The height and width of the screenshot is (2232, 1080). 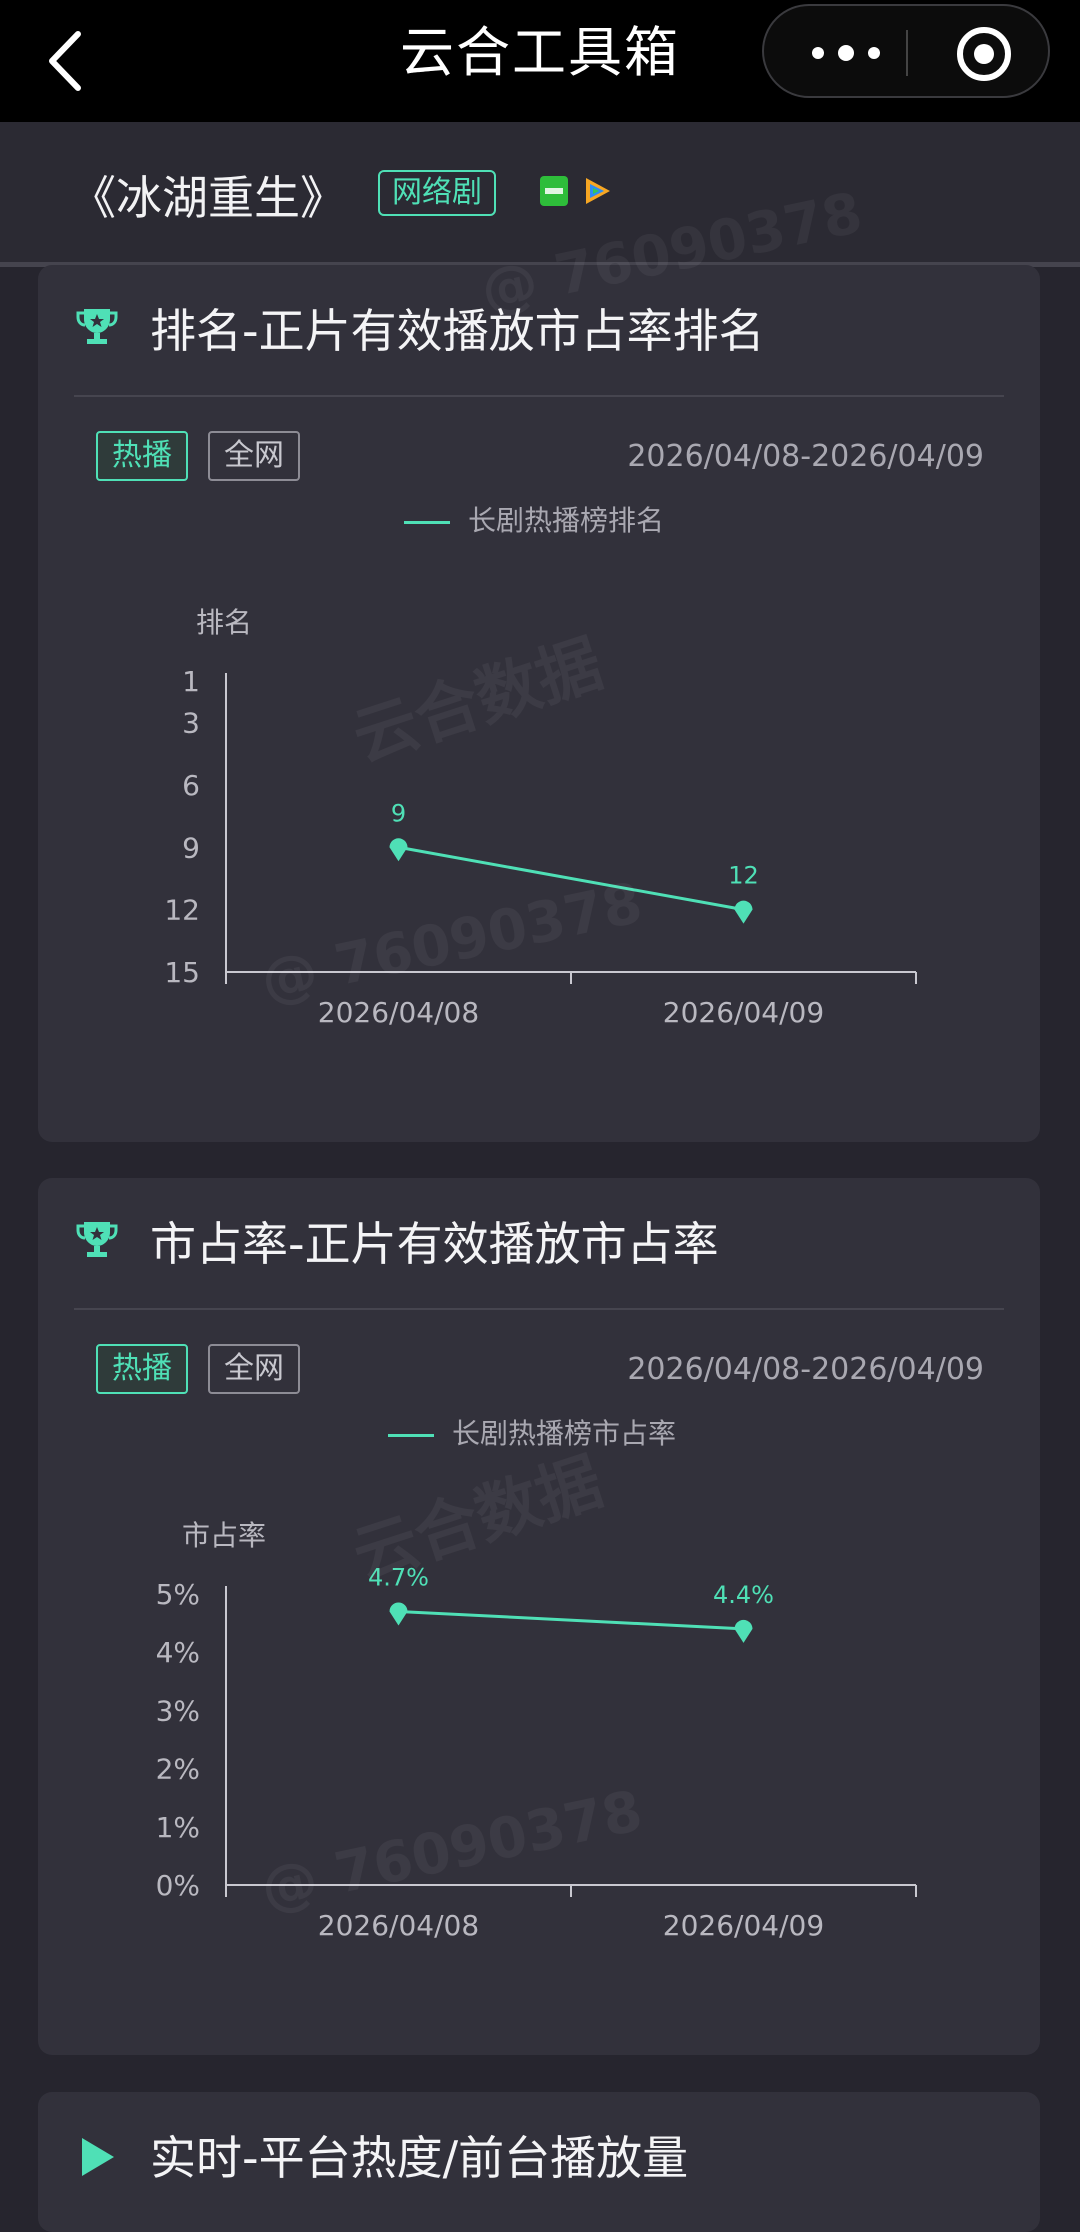 I want to click on y-tick-label: 3, so click(x=191, y=723).